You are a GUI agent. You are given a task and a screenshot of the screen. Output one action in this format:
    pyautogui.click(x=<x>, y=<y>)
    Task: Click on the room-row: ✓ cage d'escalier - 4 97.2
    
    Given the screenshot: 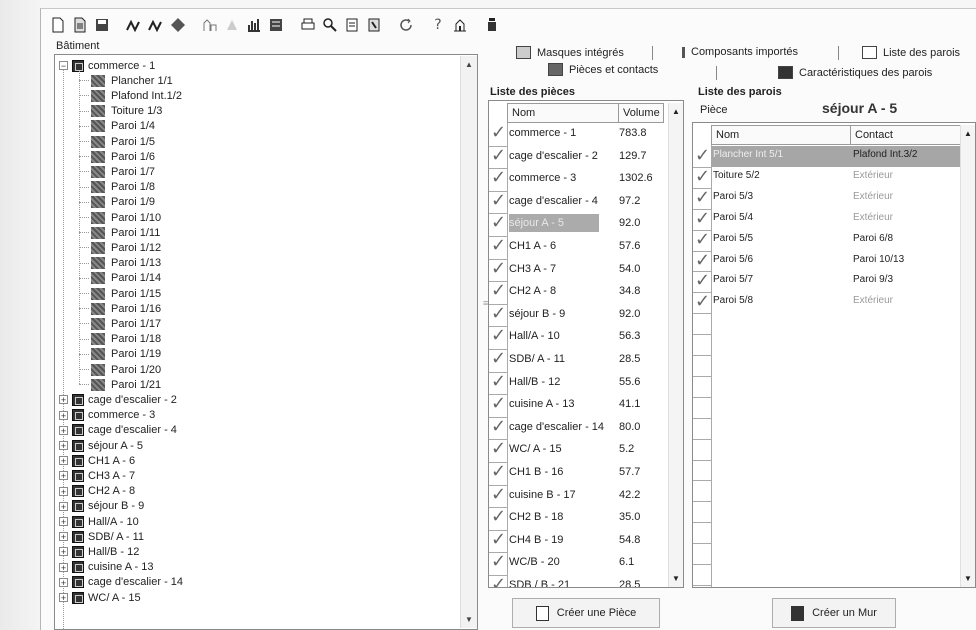 What is the action you would take?
    pyautogui.click(x=586, y=201)
    